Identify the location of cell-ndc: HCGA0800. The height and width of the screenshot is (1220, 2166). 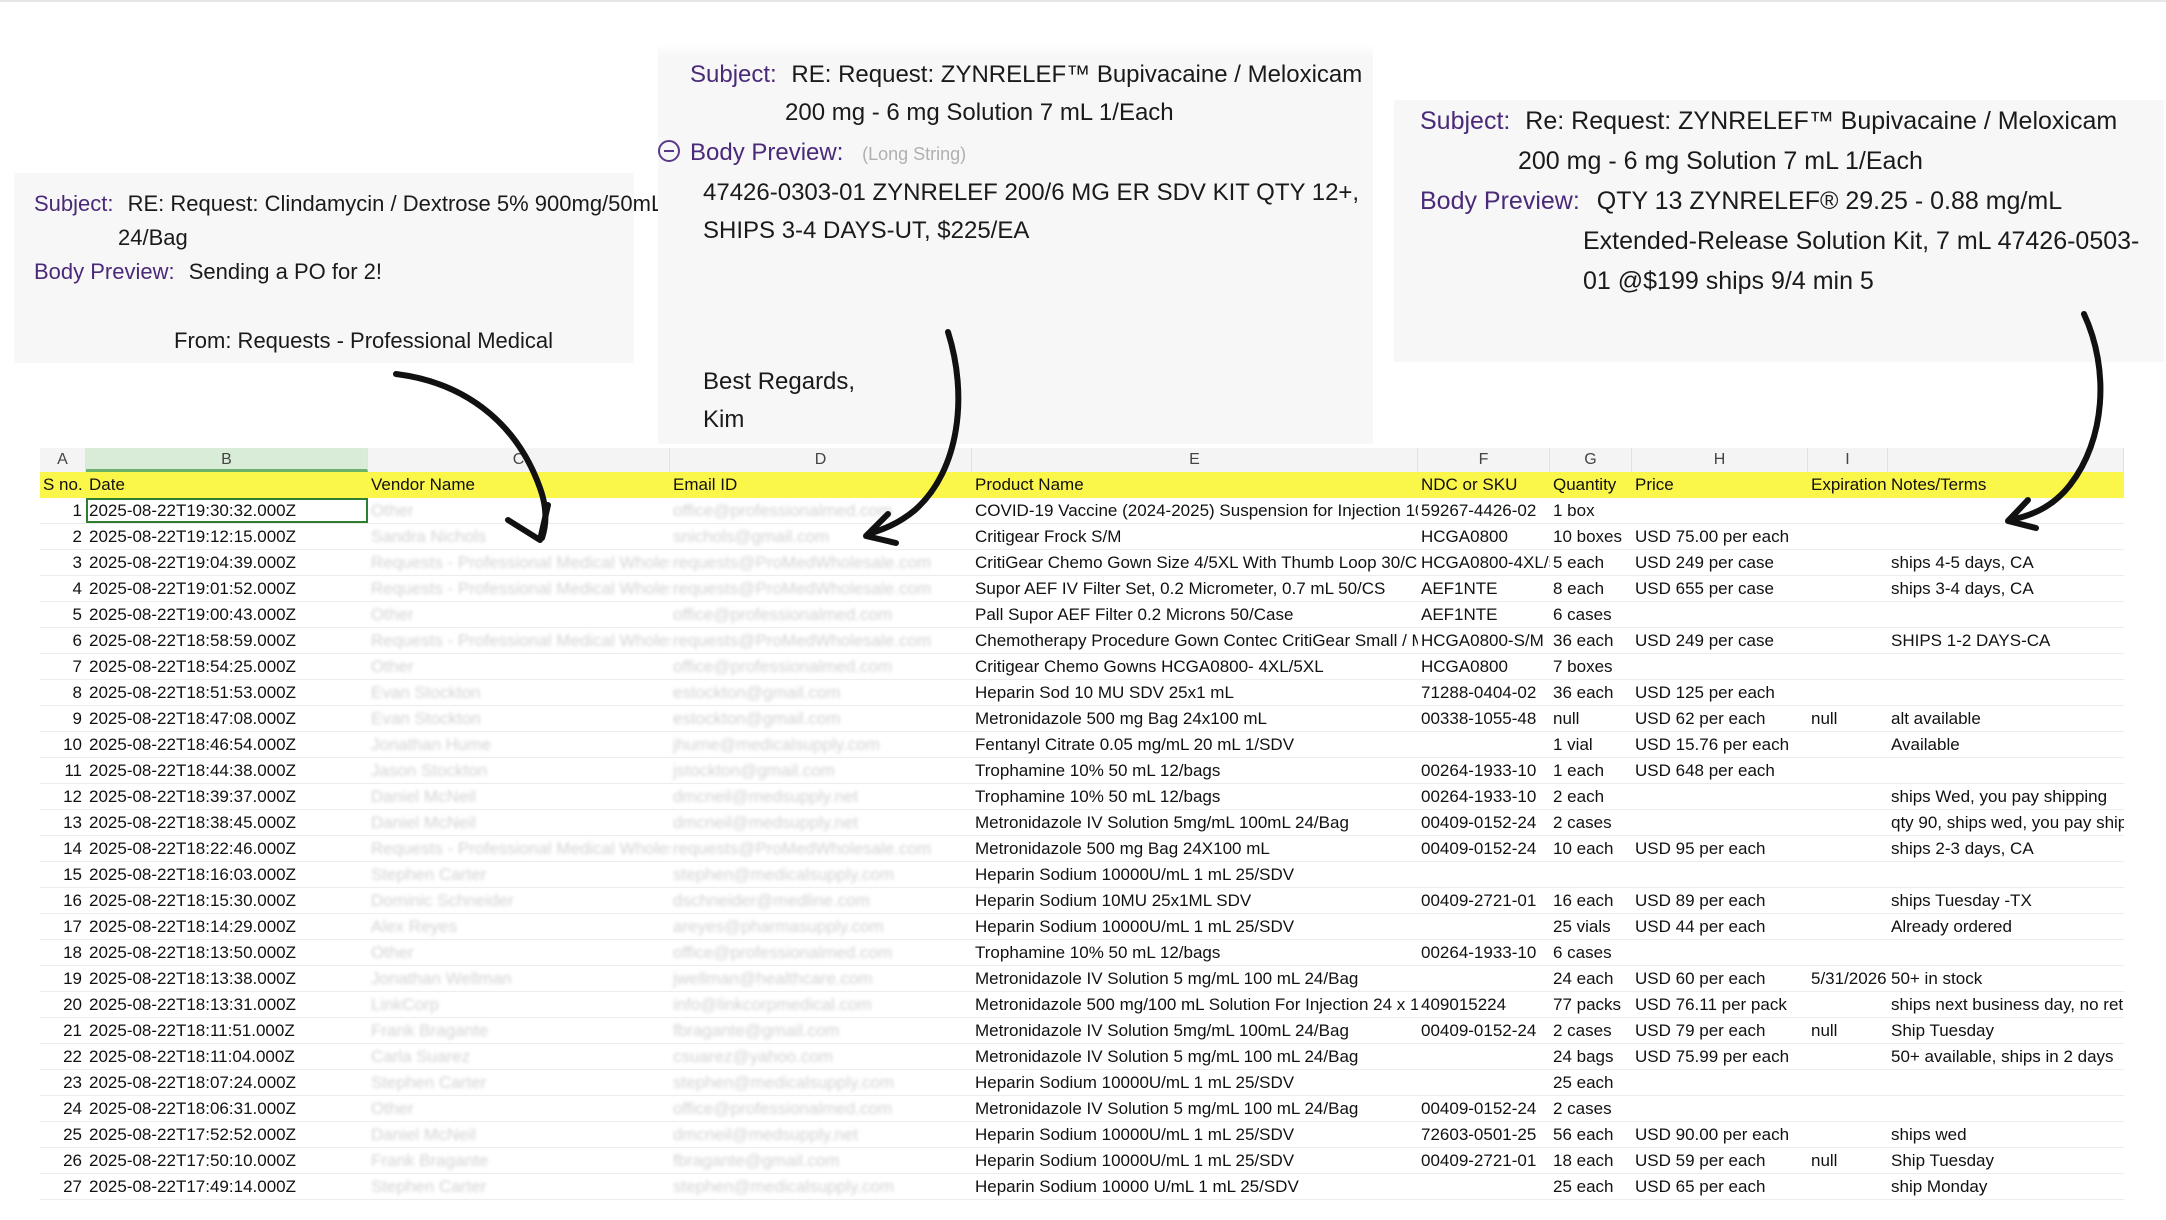
(1484, 536).